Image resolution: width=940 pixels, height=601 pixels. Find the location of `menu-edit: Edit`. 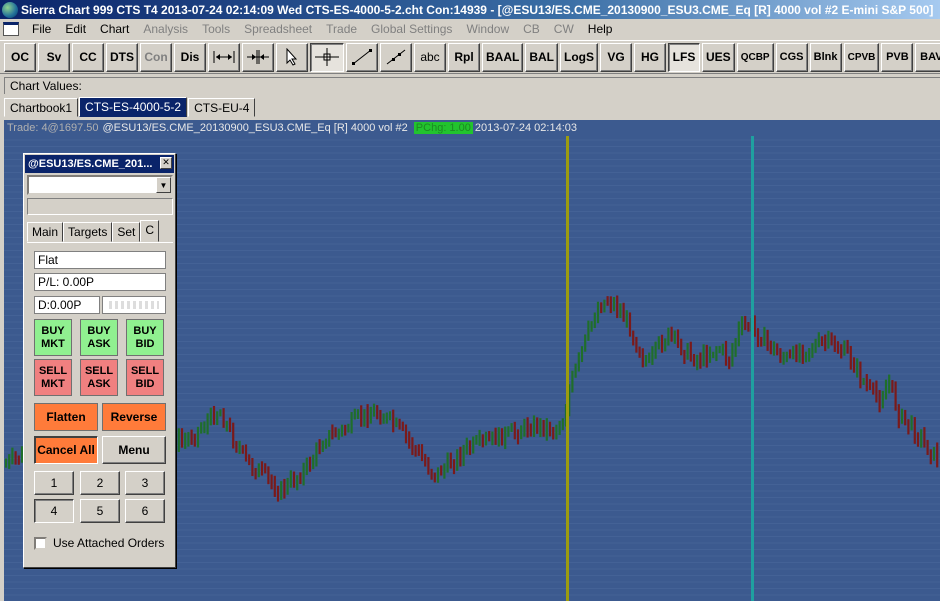

menu-edit: Edit is located at coordinates (75, 29).